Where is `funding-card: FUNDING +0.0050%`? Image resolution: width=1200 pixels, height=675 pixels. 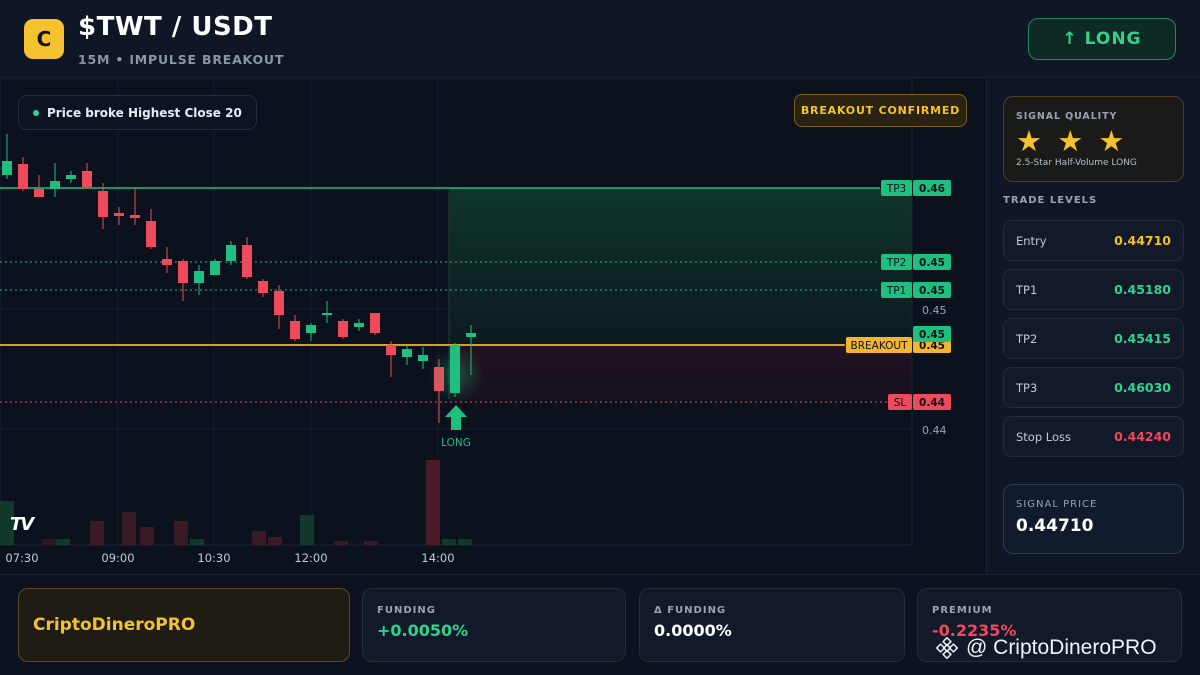 funding-card: FUNDING +0.0050% is located at coordinates (494, 625).